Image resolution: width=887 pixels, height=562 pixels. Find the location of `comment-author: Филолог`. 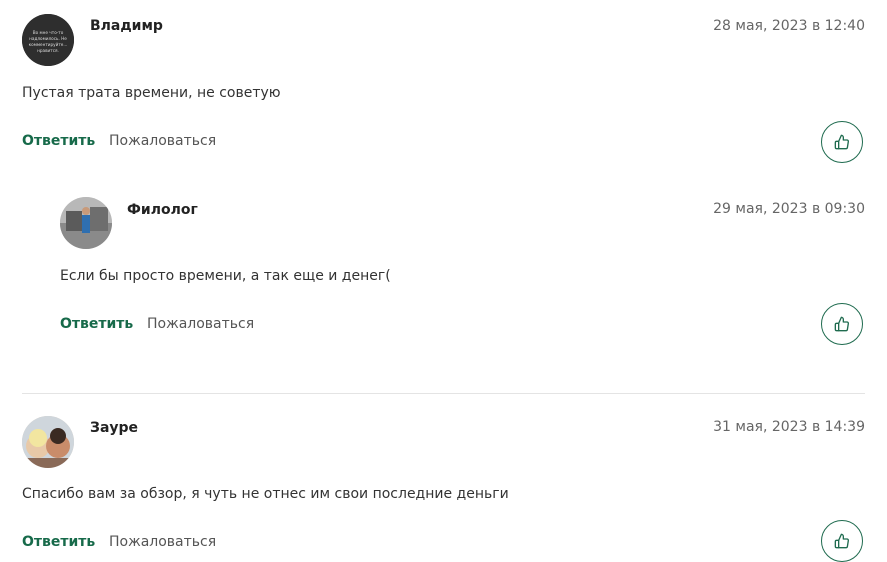

comment-author: Филолог is located at coordinates (162, 210).